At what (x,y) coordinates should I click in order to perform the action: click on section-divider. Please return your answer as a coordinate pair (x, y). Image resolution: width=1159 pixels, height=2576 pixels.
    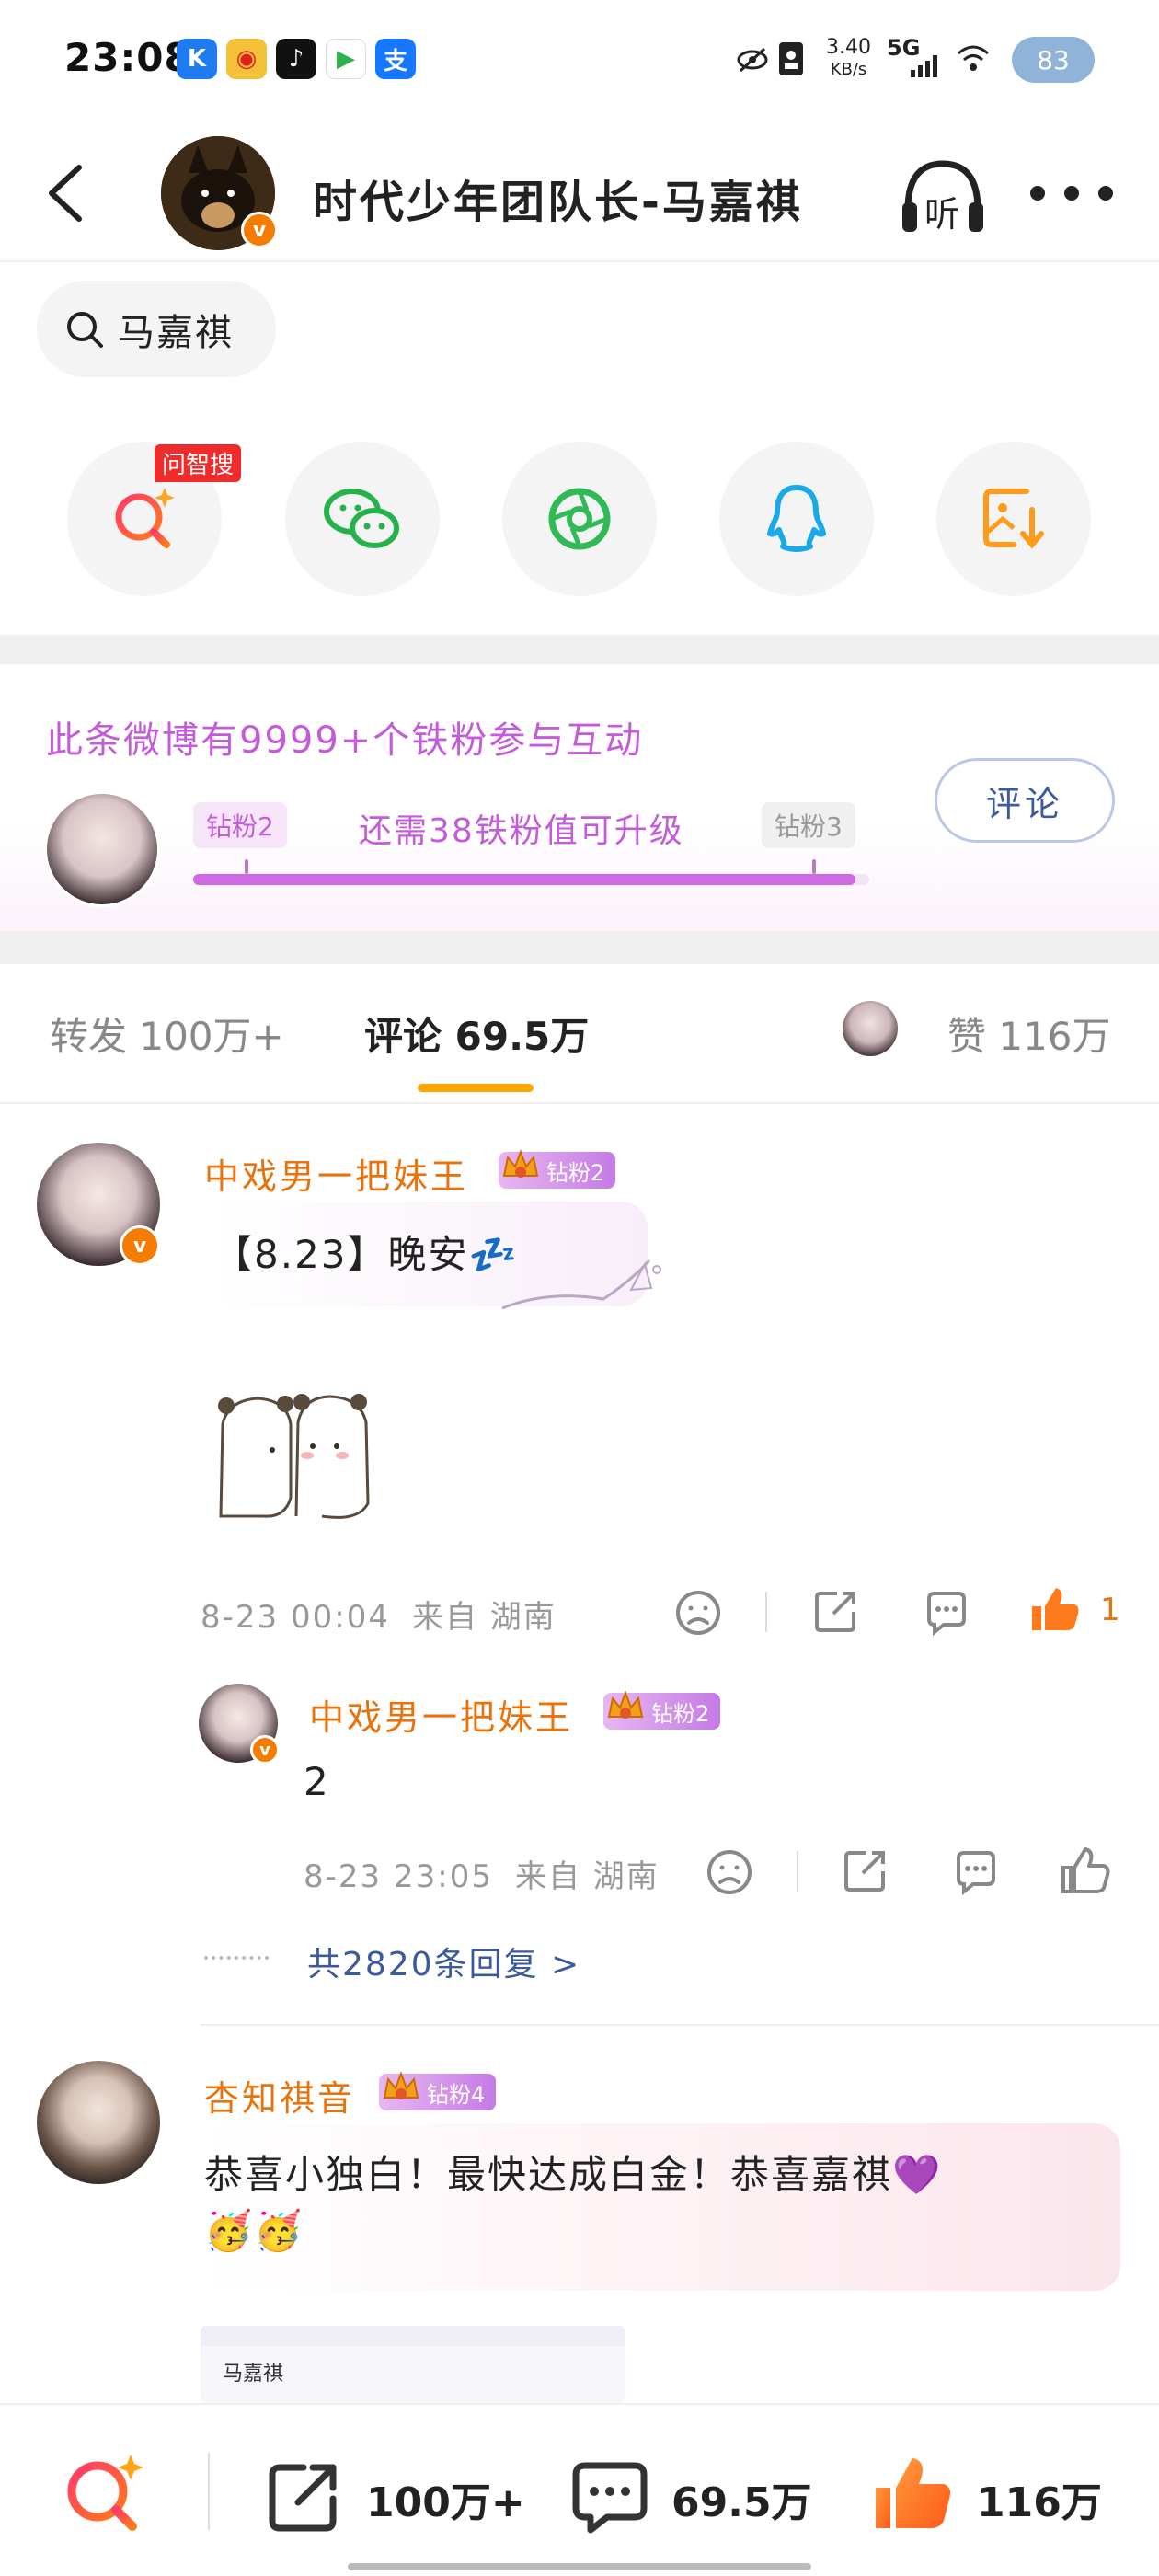
    Looking at the image, I should click on (579, 651).